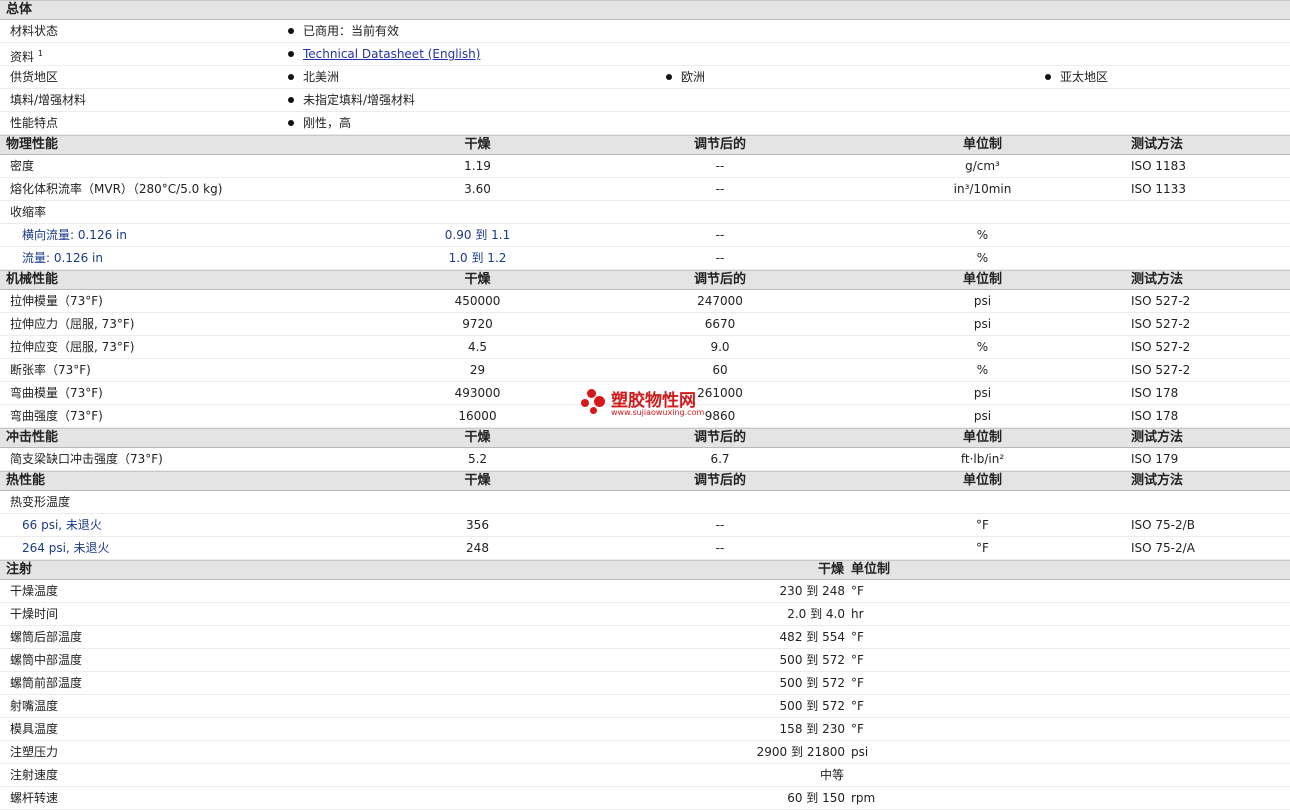 Image resolution: width=1290 pixels, height=810 pixels. What do you see at coordinates (720, 370) in the screenshot?
I see `value-conditioned: 60` at bounding box center [720, 370].